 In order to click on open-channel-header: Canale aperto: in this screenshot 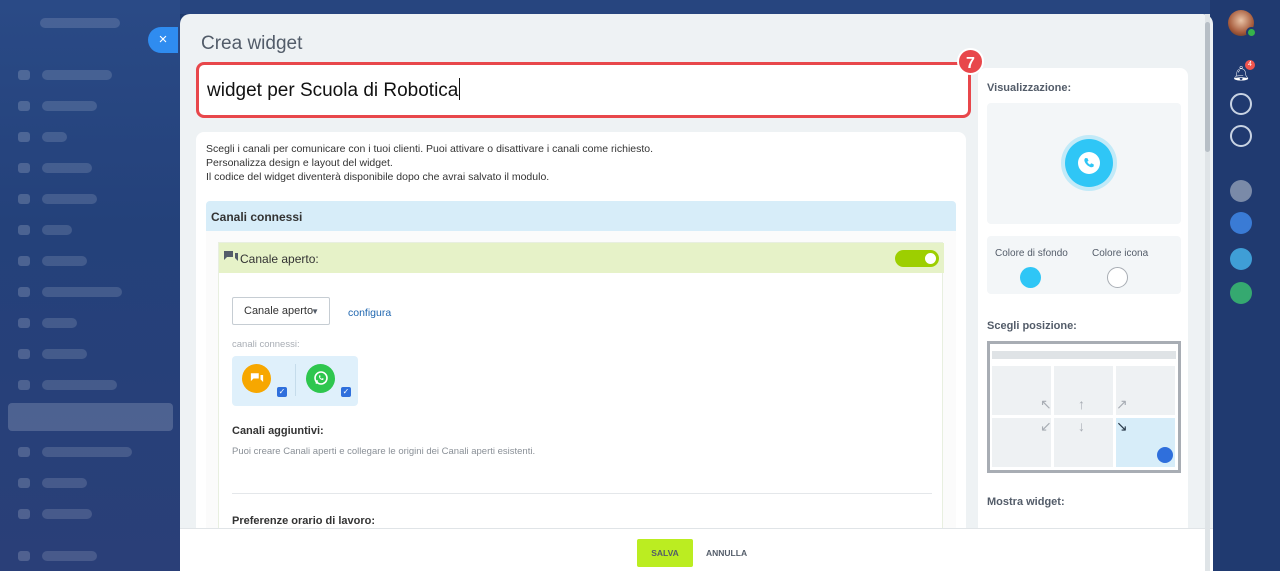, I will do `click(581, 258)`.